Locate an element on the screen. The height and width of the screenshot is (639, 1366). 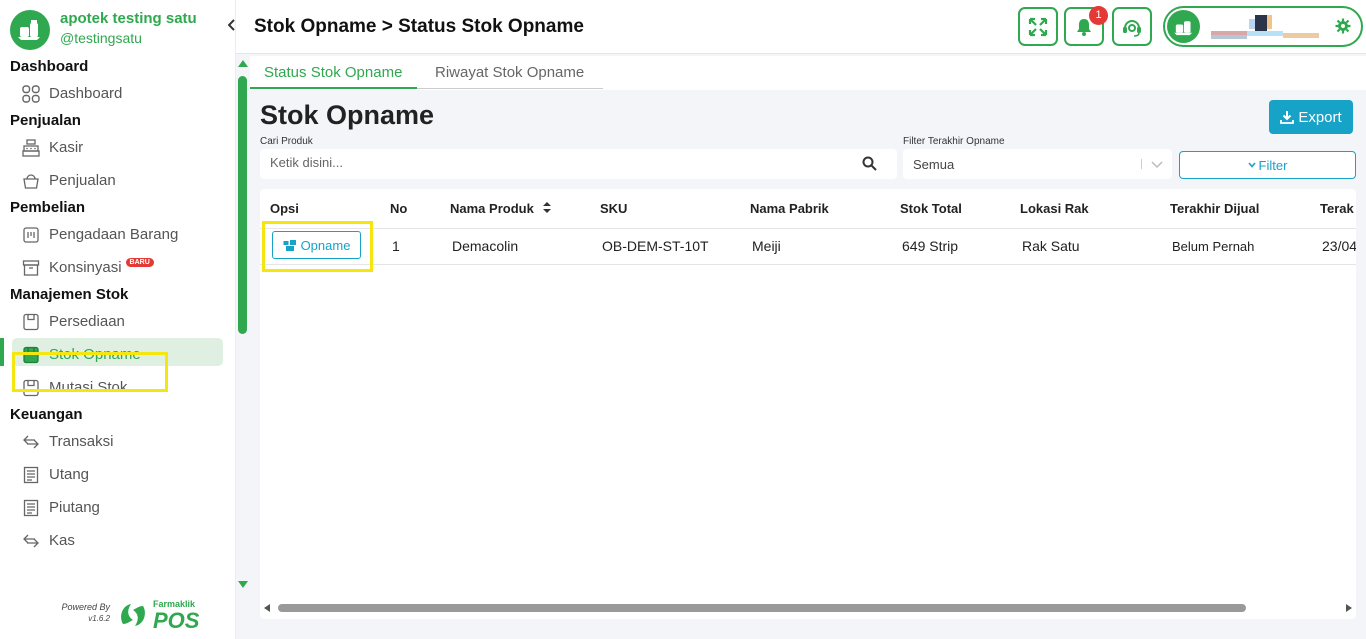
column-header-nama-produk: Nama Produk is located at coordinates (501, 208).